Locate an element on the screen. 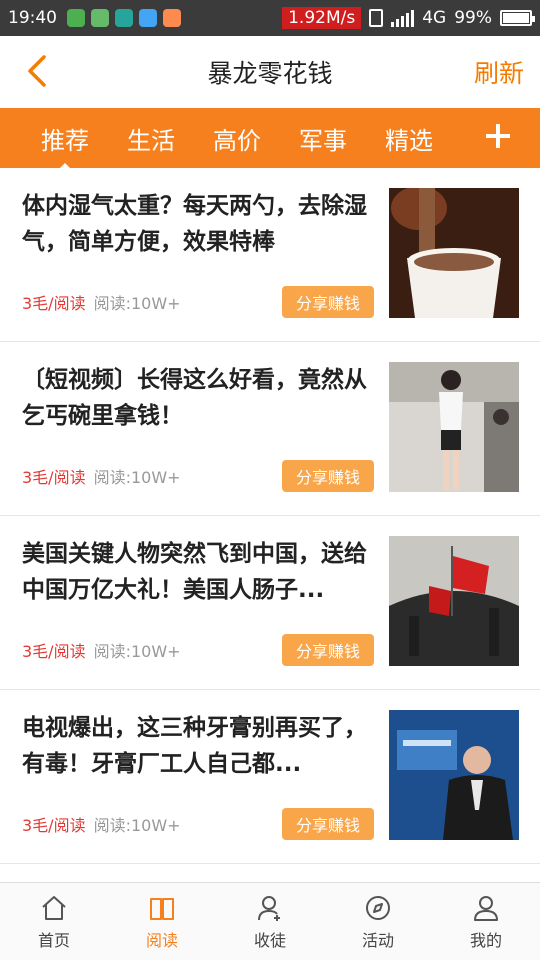 This screenshot has width=540, height=960. sync-app-icon is located at coordinates (100, 18).